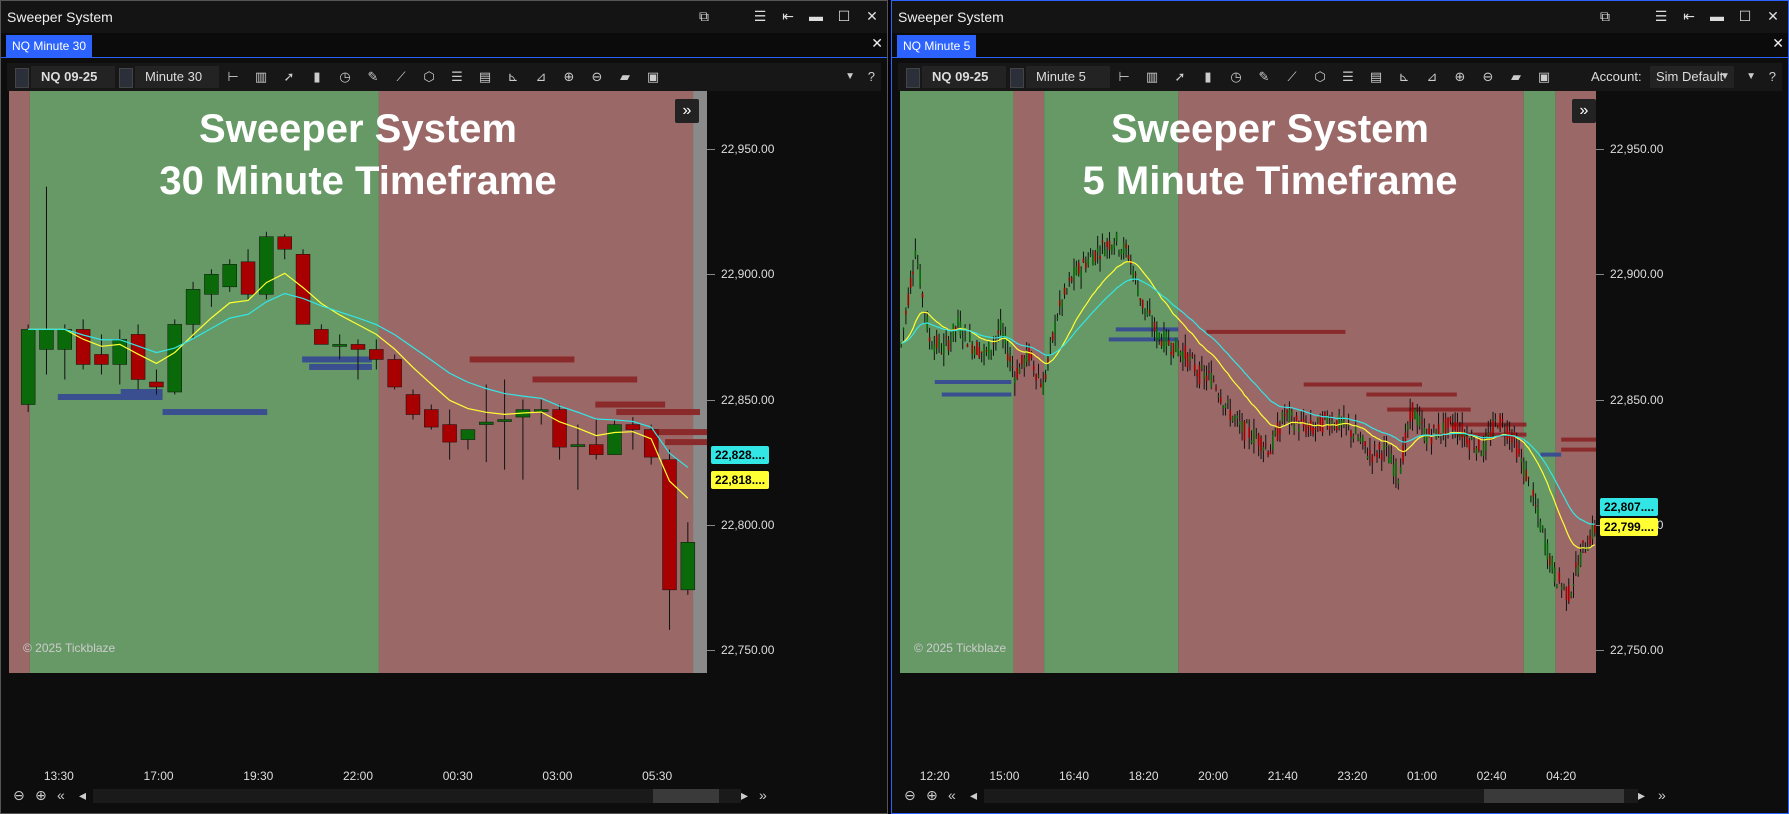 Image resolution: width=1789 pixels, height=814 pixels. What do you see at coordinates (748, 274) in the screenshot?
I see `price-label: 22,900.00` at bounding box center [748, 274].